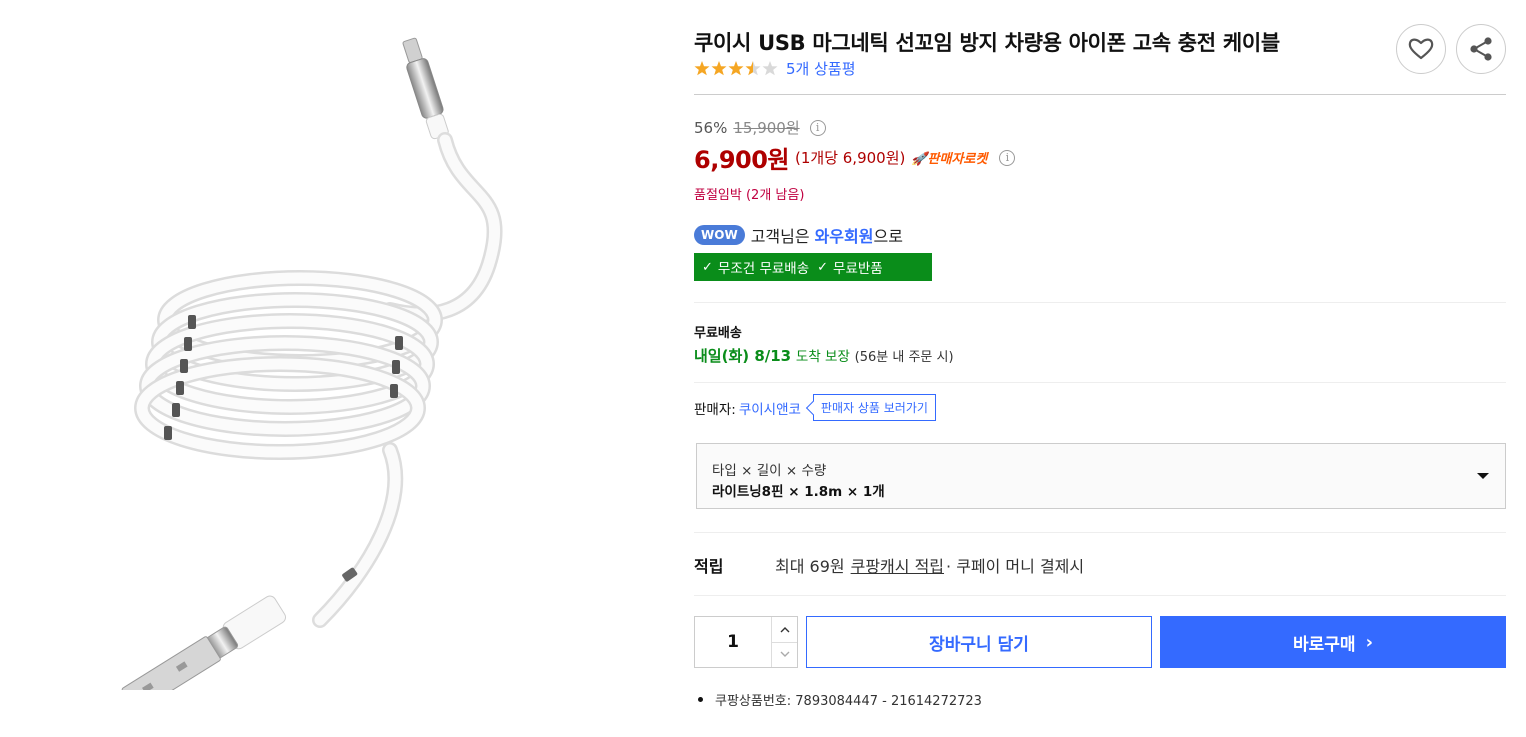  I want to click on chevron-down-icon, so click(784, 654).